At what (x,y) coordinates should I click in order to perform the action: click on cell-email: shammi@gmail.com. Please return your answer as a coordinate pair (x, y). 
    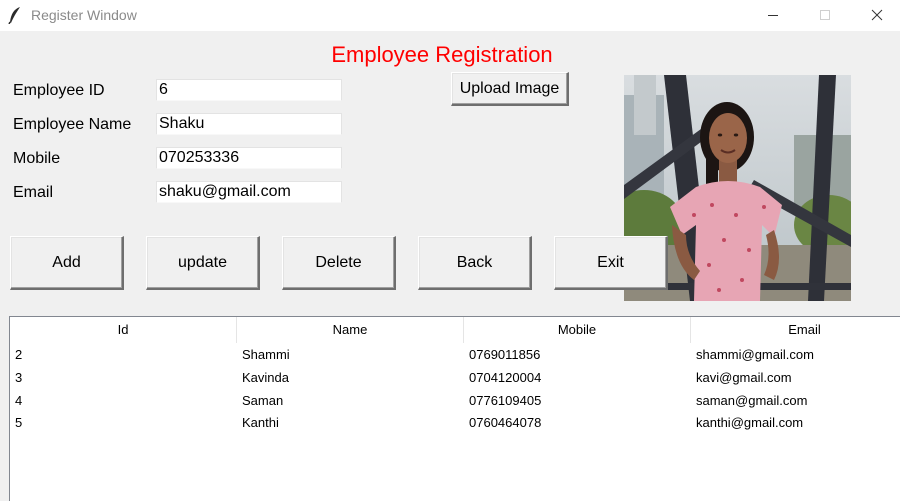
    Looking at the image, I should click on (755, 354).